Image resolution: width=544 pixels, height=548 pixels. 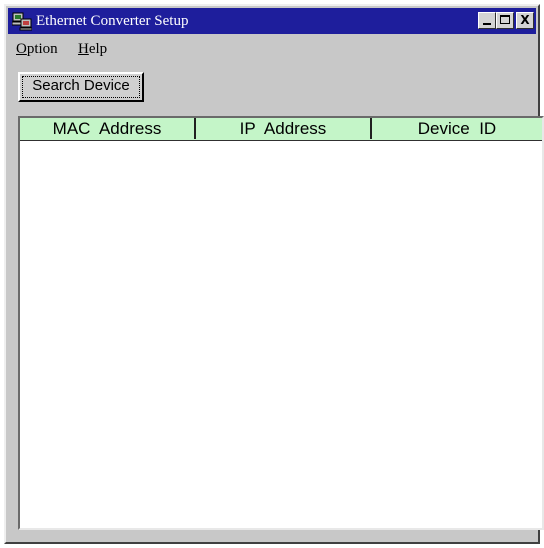 What do you see at coordinates (112, 21) in the screenshot?
I see `window-title: Ethernet Converter Setup` at bounding box center [112, 21].